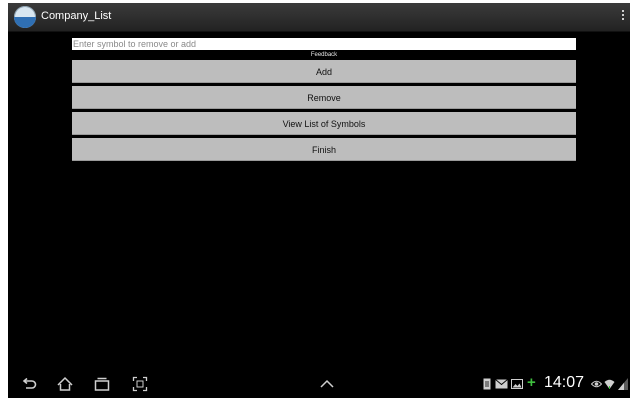 The image size is (630, 398). I want to click on system-navigation-bar: + 14:07, so click(319, 384).